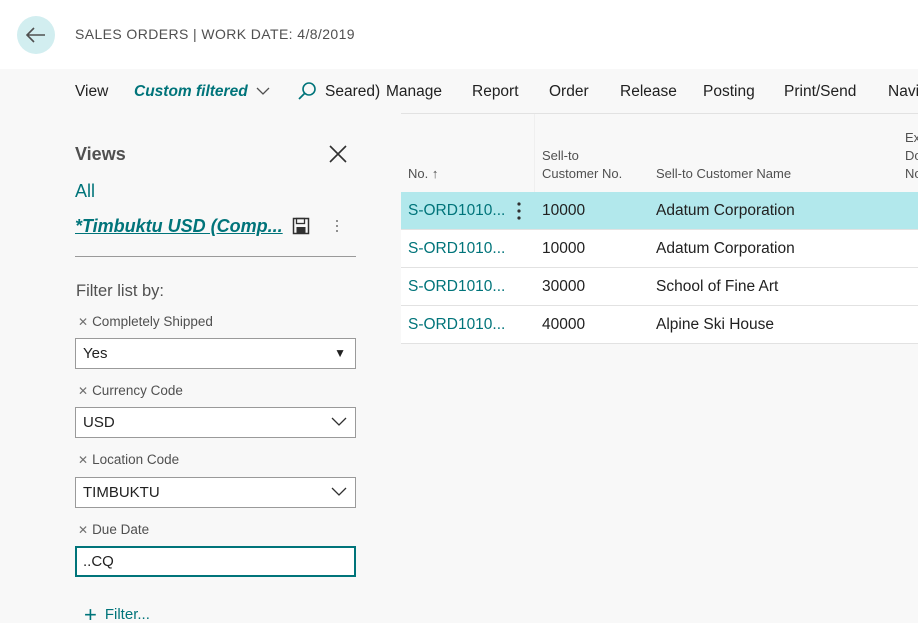  Describe the element at coordinates (564, 324) in the screenshot. I see `customer-no-cell: 40000` at that location.